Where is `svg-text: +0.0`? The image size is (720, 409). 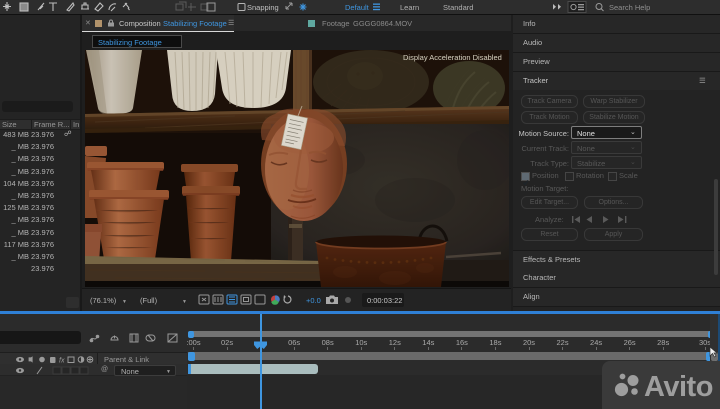
svg-text: +0.0 is located at coordinates (313, 300).